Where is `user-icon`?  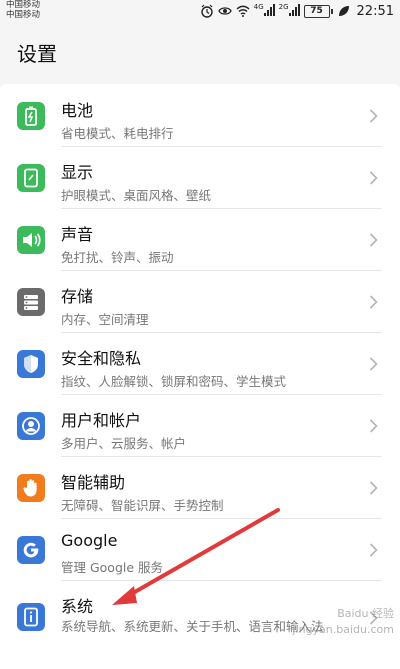
user-icon is located at coordinates (31, 426).